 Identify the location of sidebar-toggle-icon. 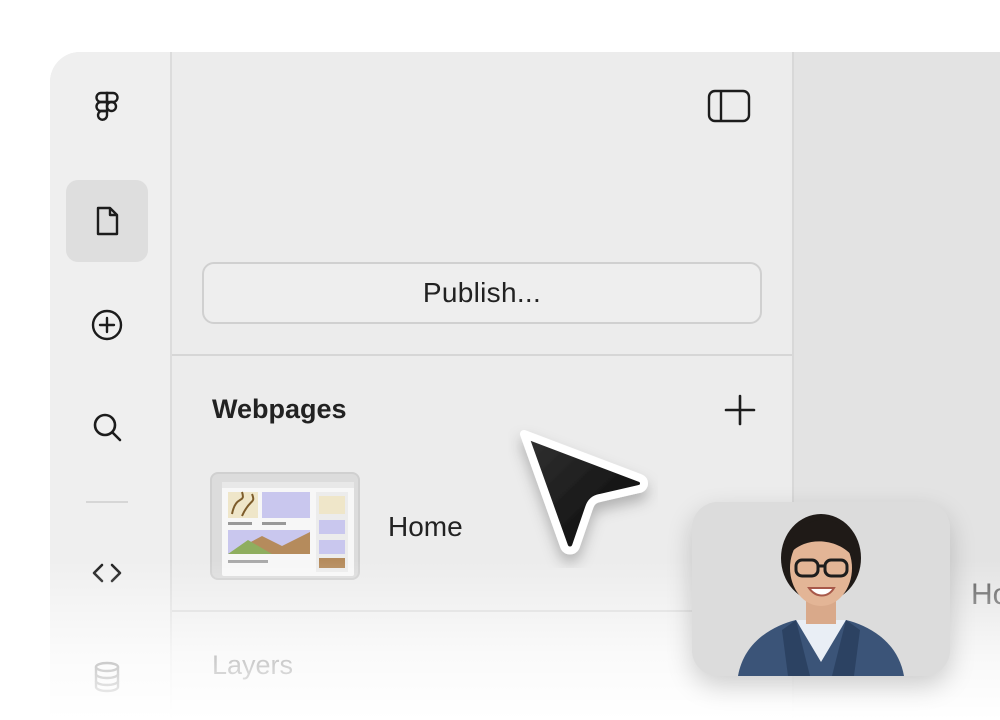
(729, 106).